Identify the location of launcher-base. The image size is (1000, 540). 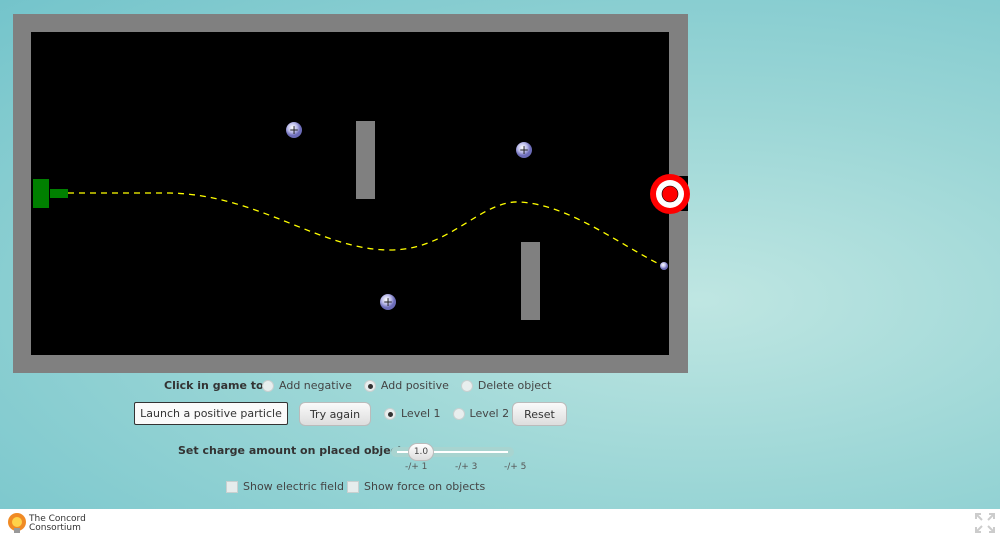
(41, 193).